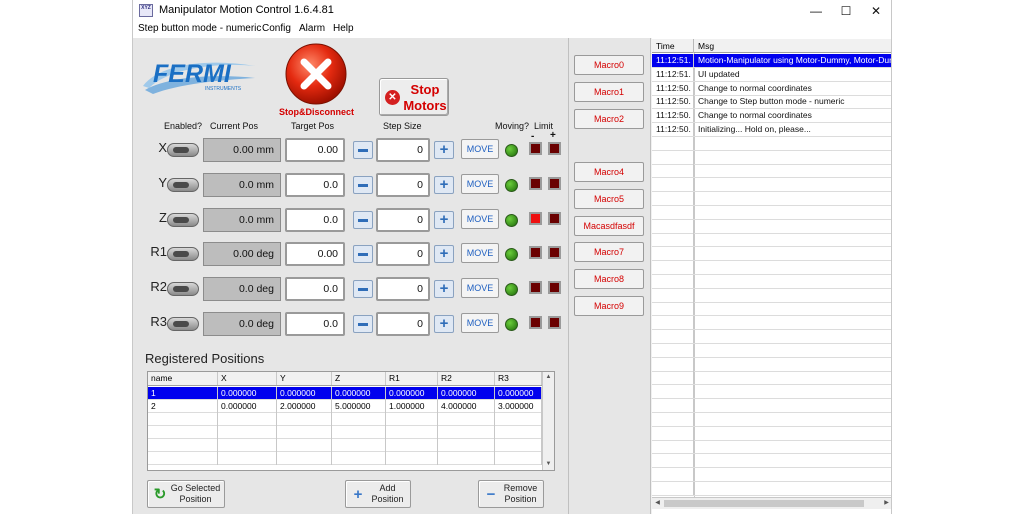 The height and width of the screenshot is (514, 1028). I want to click on step-decrement-r1, so click(363, 254).